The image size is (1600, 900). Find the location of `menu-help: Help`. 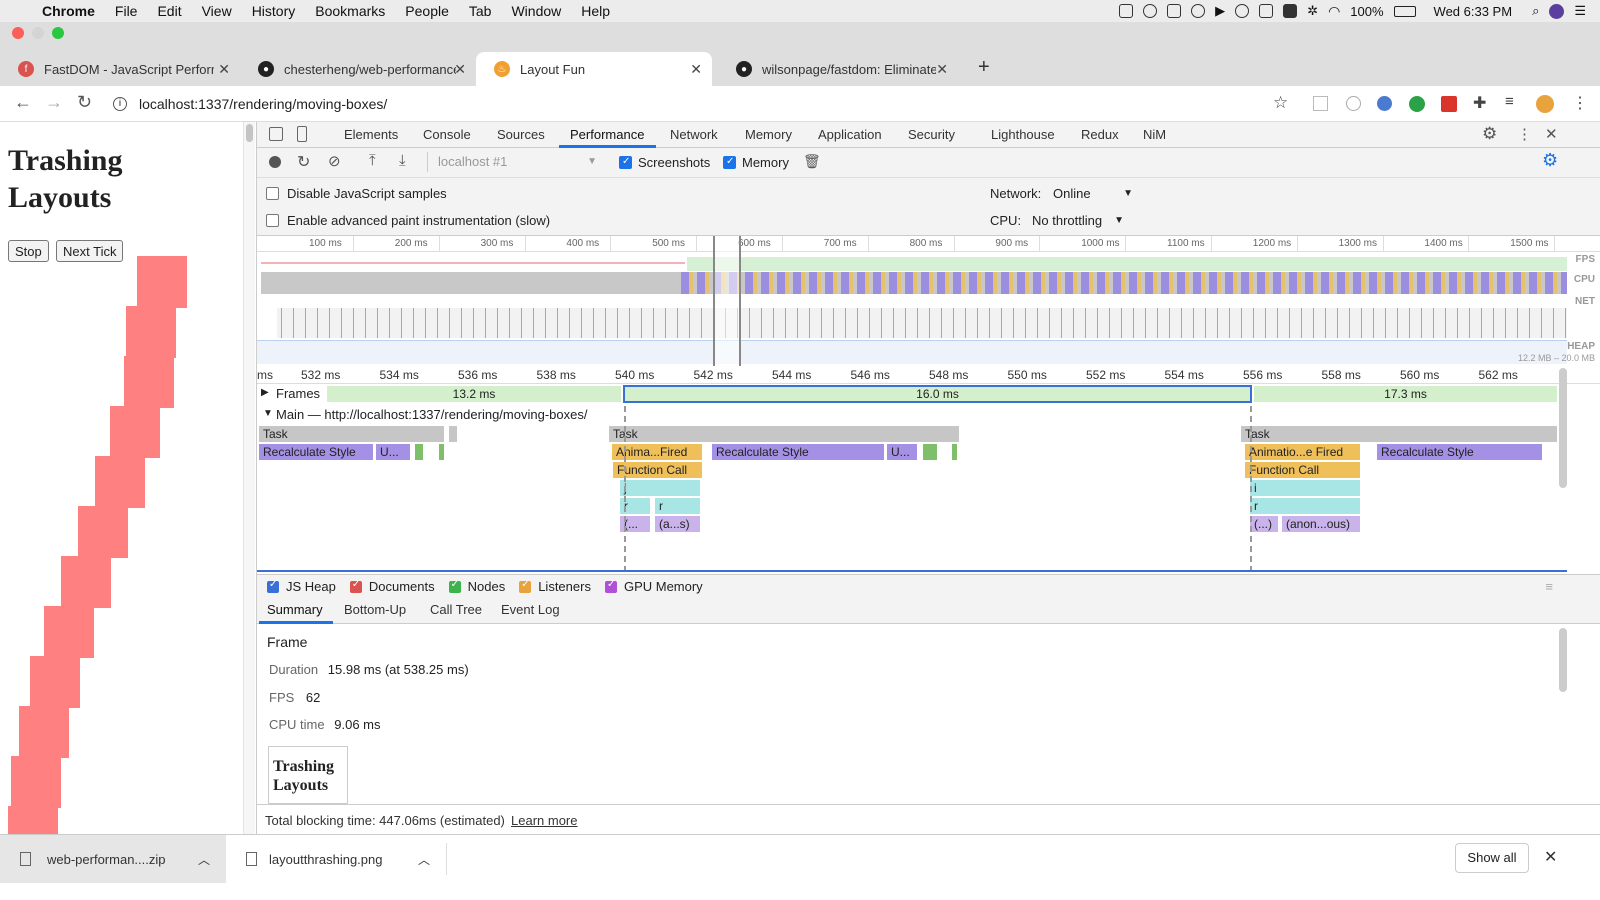

menu-help: Help is located at coordinates (595, 11).